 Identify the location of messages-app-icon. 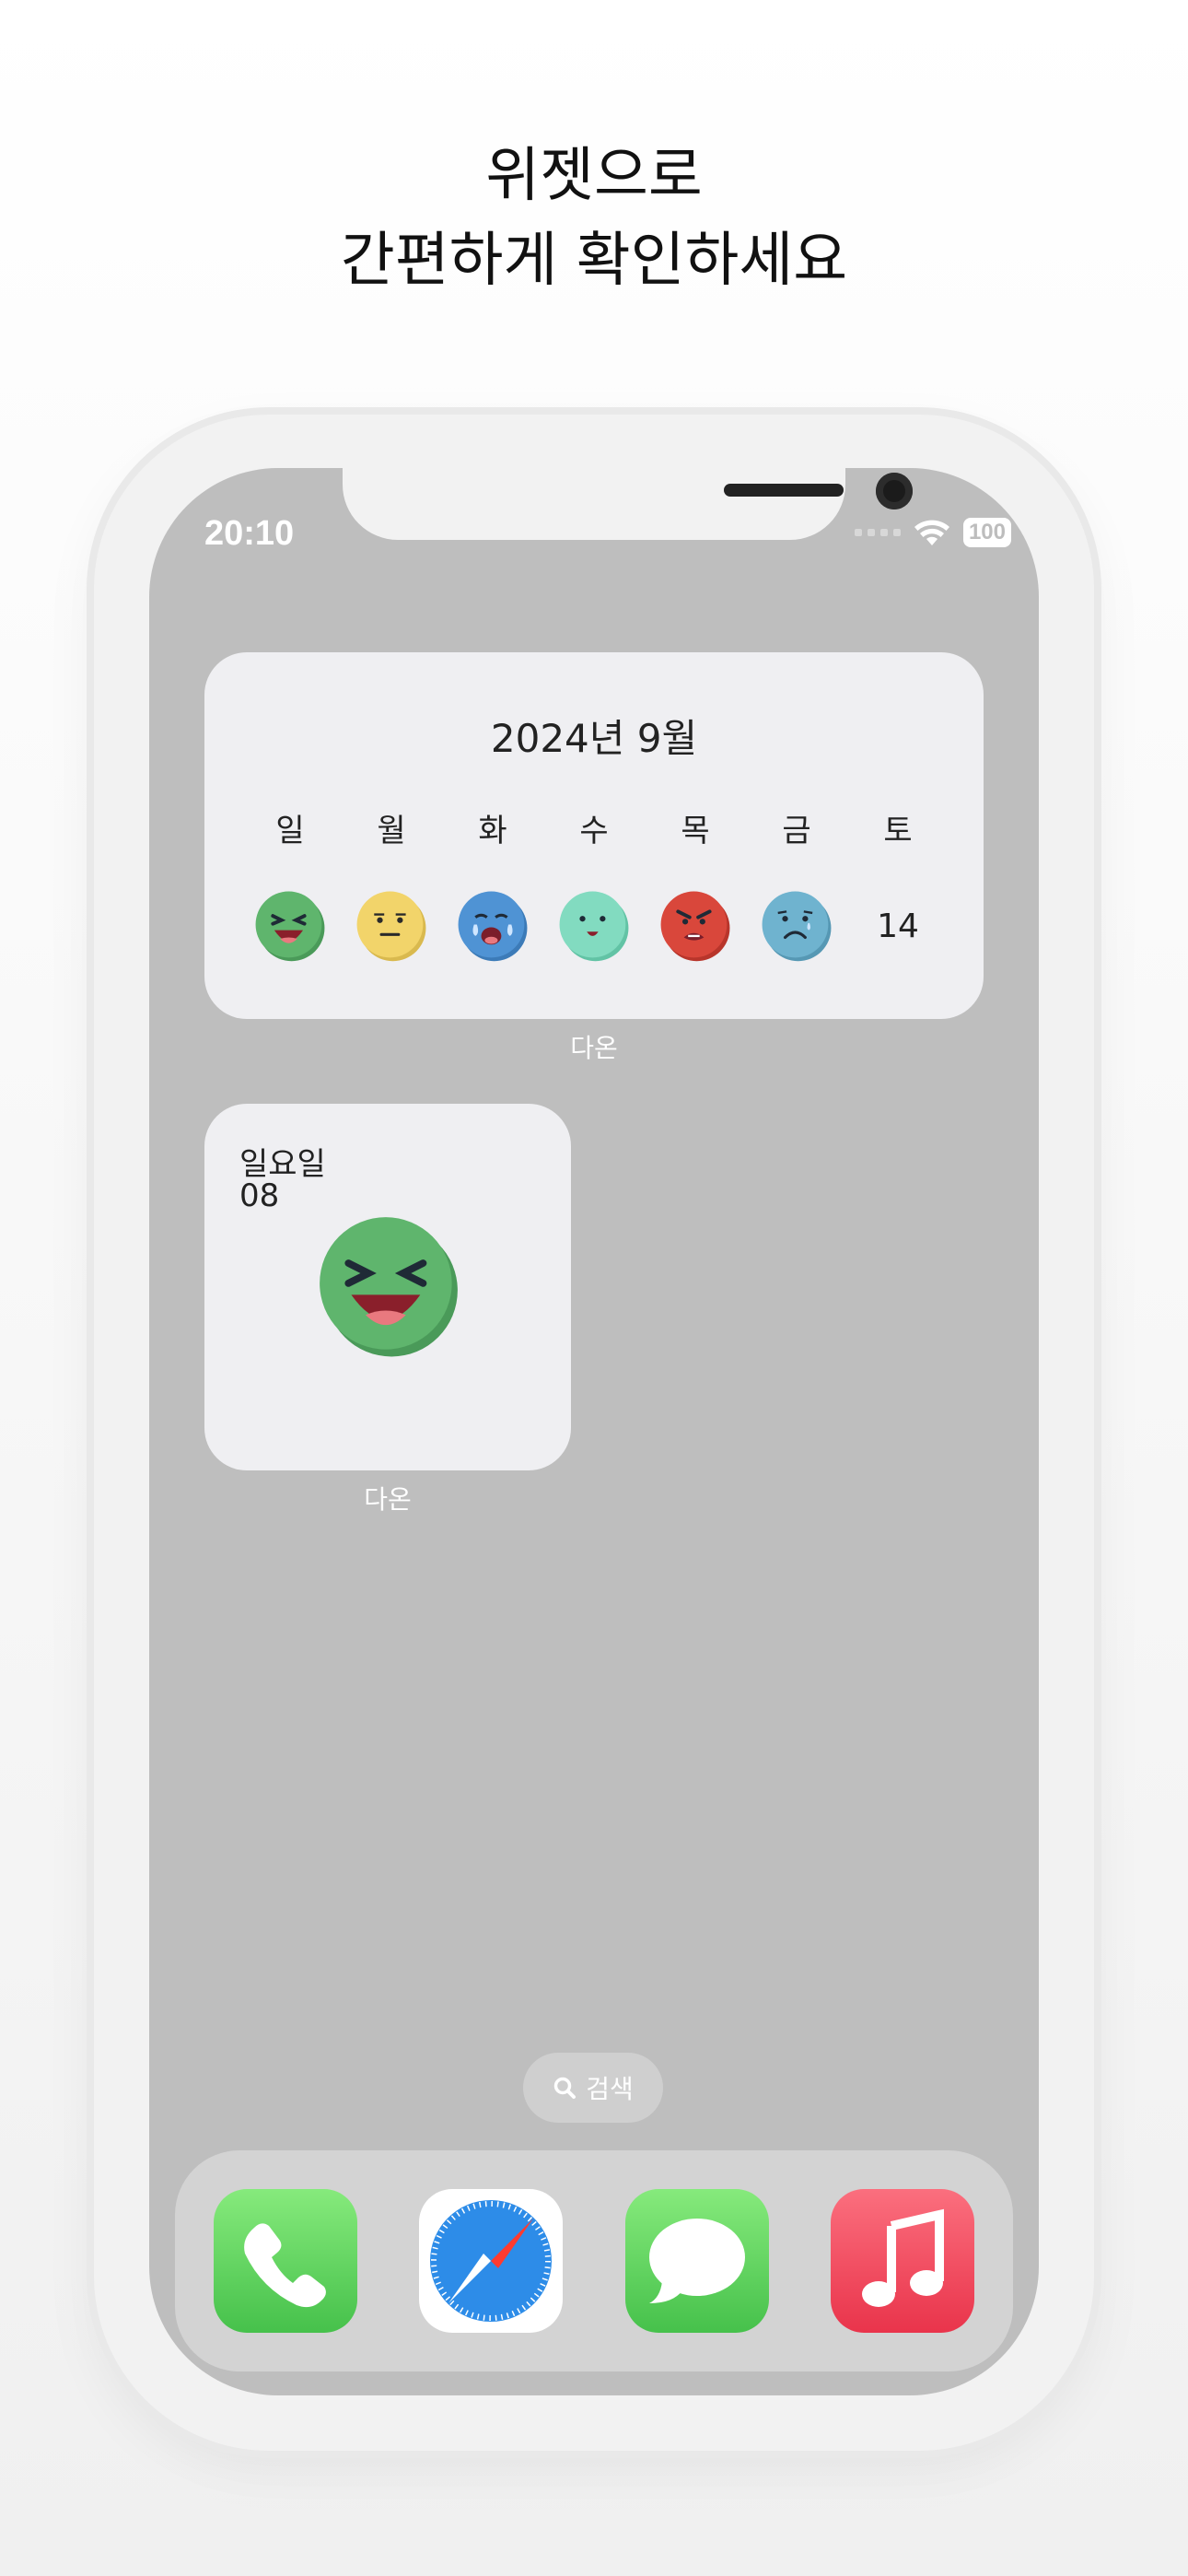
(697, 2261).